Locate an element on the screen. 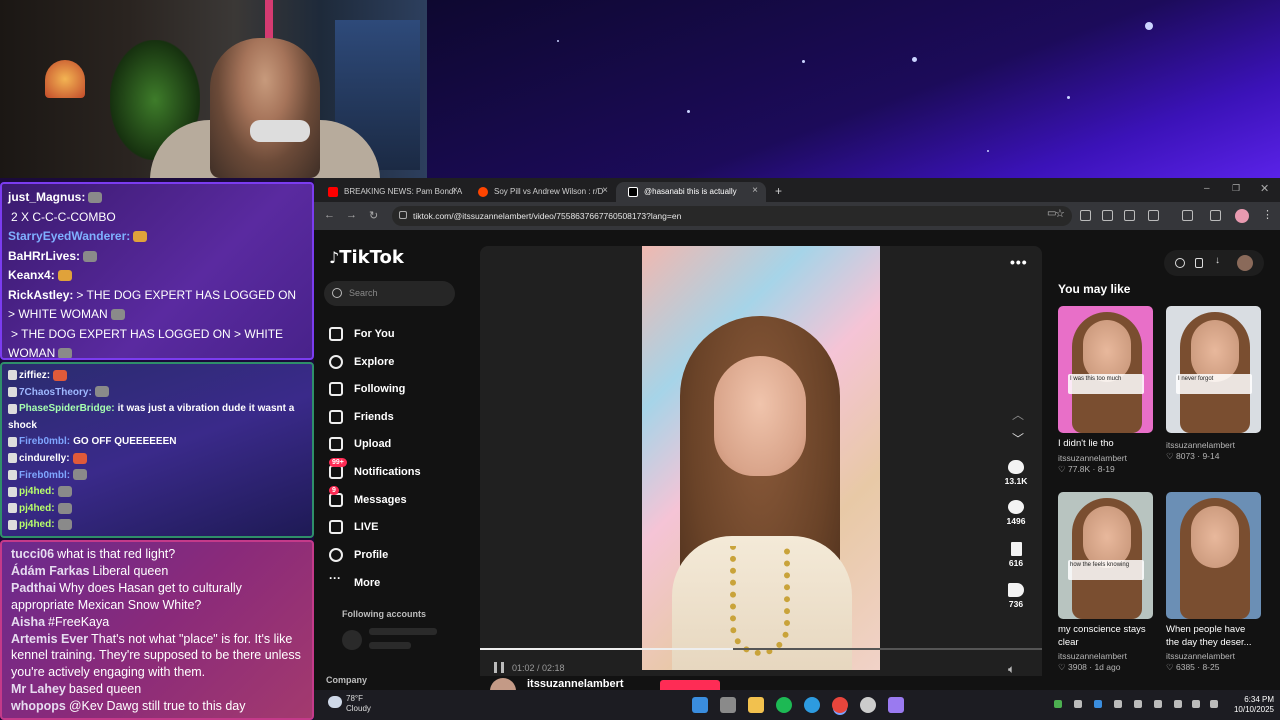  chat-username: Keanx4: is located at coordinates (31, 275).